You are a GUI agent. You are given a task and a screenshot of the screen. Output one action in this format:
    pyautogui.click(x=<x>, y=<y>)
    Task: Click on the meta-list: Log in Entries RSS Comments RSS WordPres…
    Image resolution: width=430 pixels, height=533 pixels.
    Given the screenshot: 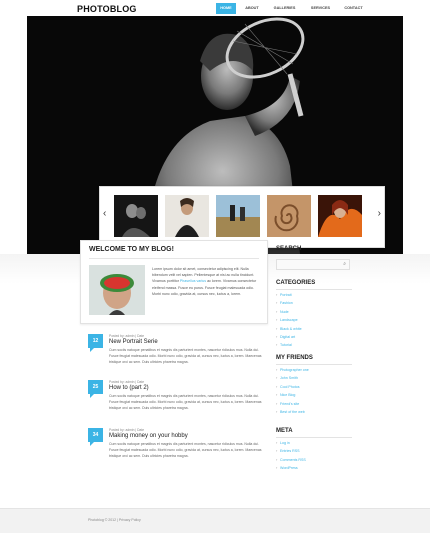 What is the action you would take?
    pyautogui.click(x=291, y=456)
    